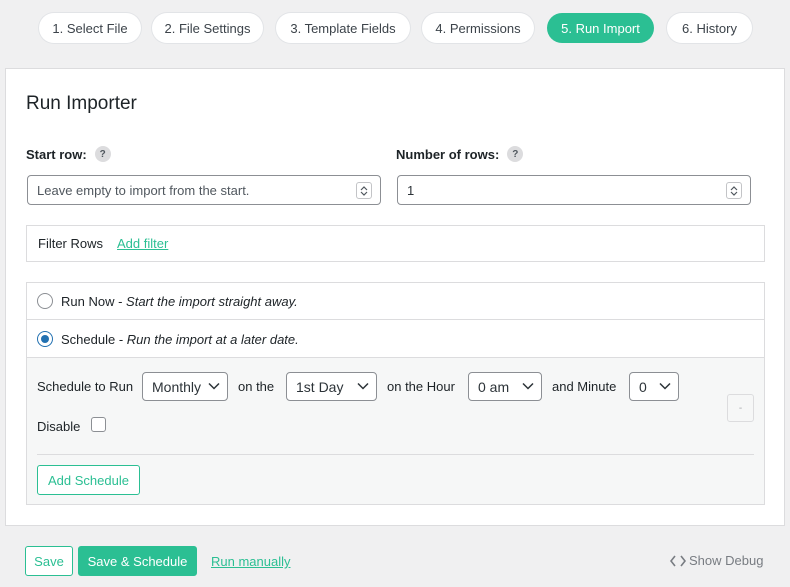  I want to click on filter-rows-label: Filter Rows, so click(71, 243).